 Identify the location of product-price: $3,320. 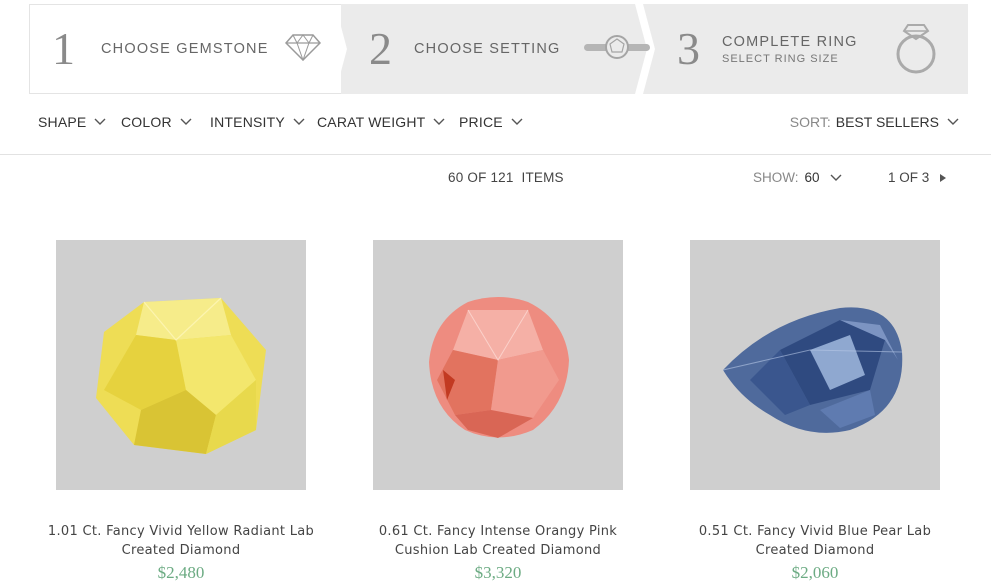
(498, 572).